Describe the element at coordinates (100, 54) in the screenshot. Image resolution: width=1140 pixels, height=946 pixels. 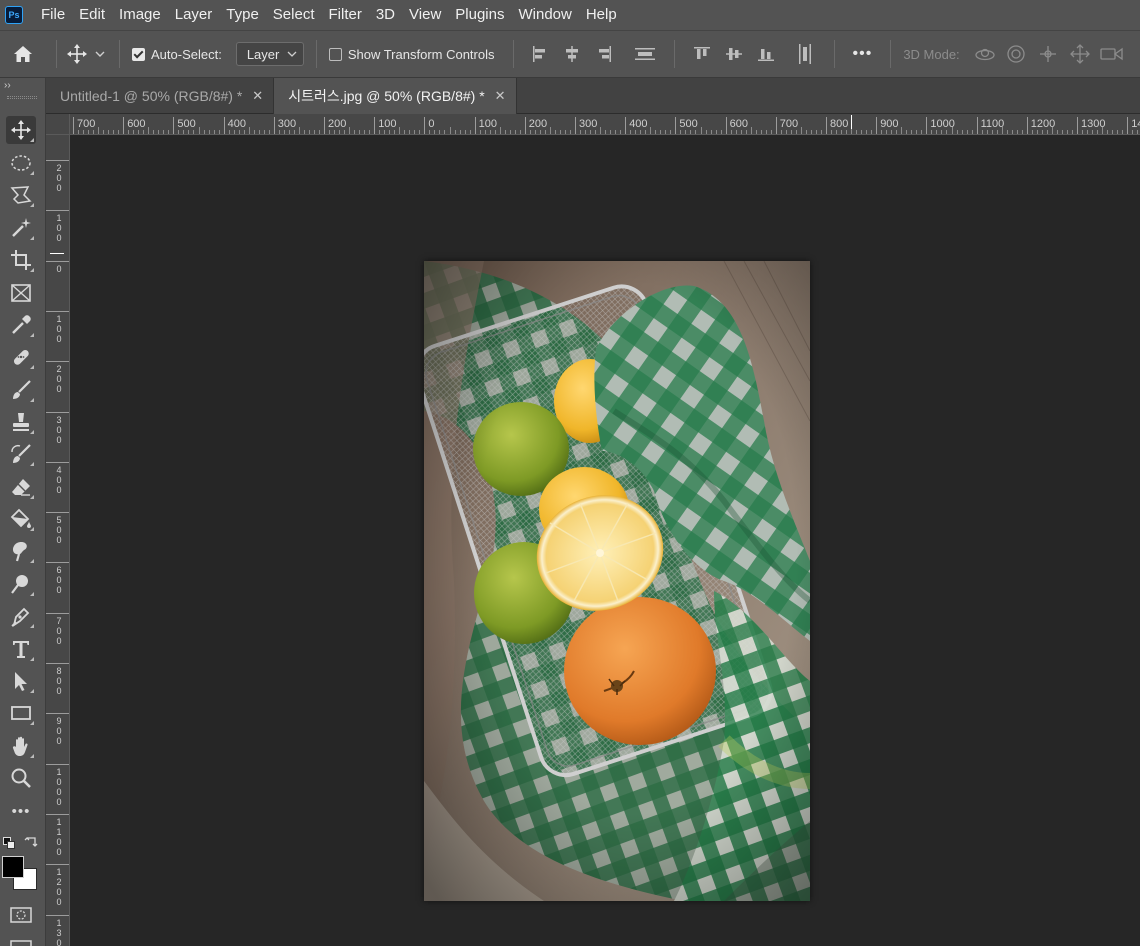
I see `chevron-down-icon` at that location.